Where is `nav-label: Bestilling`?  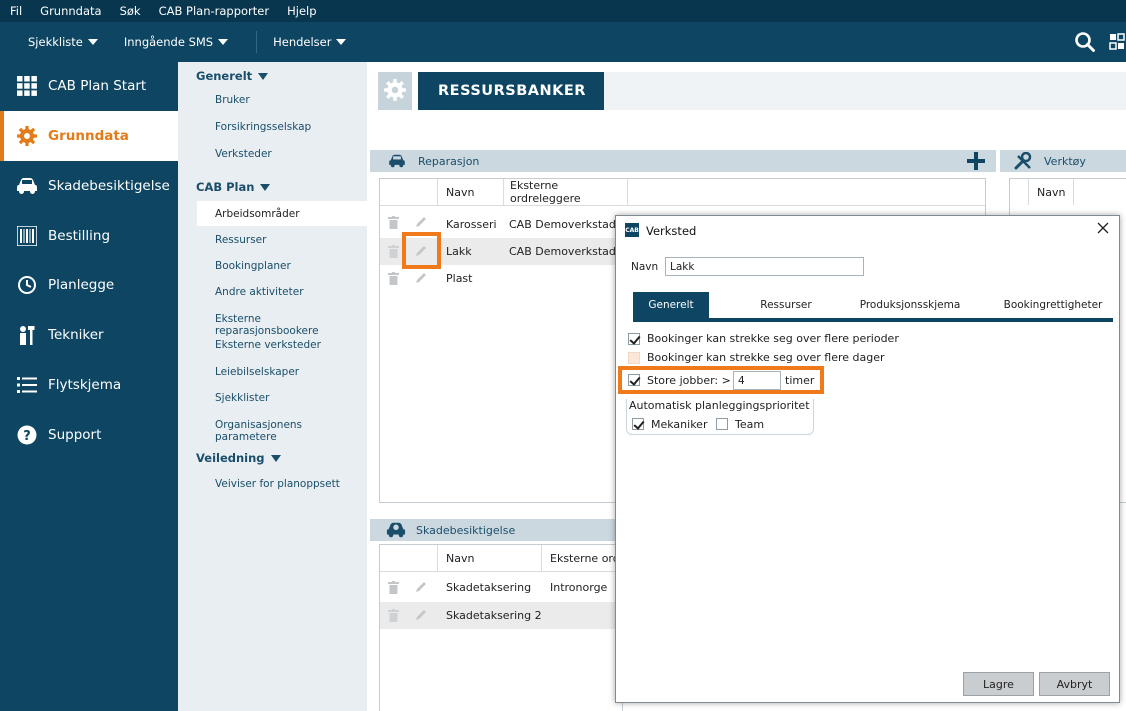
nav-label: Bestilling is located at coordinates (79, 236).